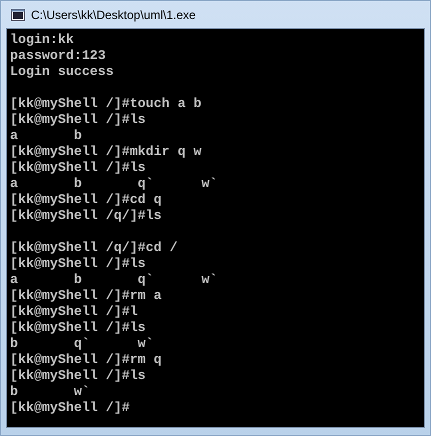 This screenshot has height=436, width=431. What do you see at coordinates (42, 39) in the screenshot?
I see `console-line: login:kk` at bounding box center [42, 39].